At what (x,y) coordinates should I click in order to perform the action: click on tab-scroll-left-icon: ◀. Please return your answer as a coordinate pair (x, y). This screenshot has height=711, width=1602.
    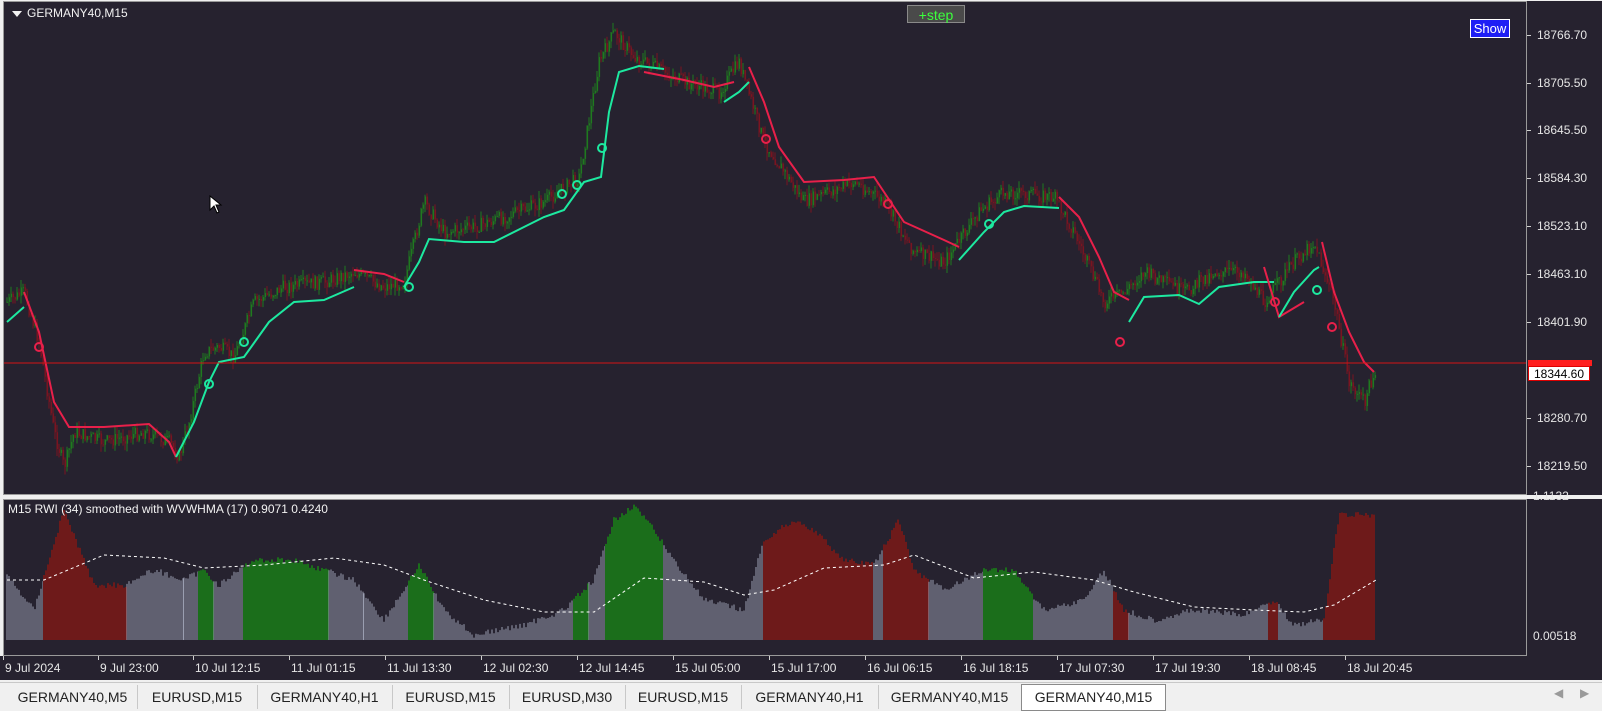
    Looking at the image, I should click on (1558, 693).